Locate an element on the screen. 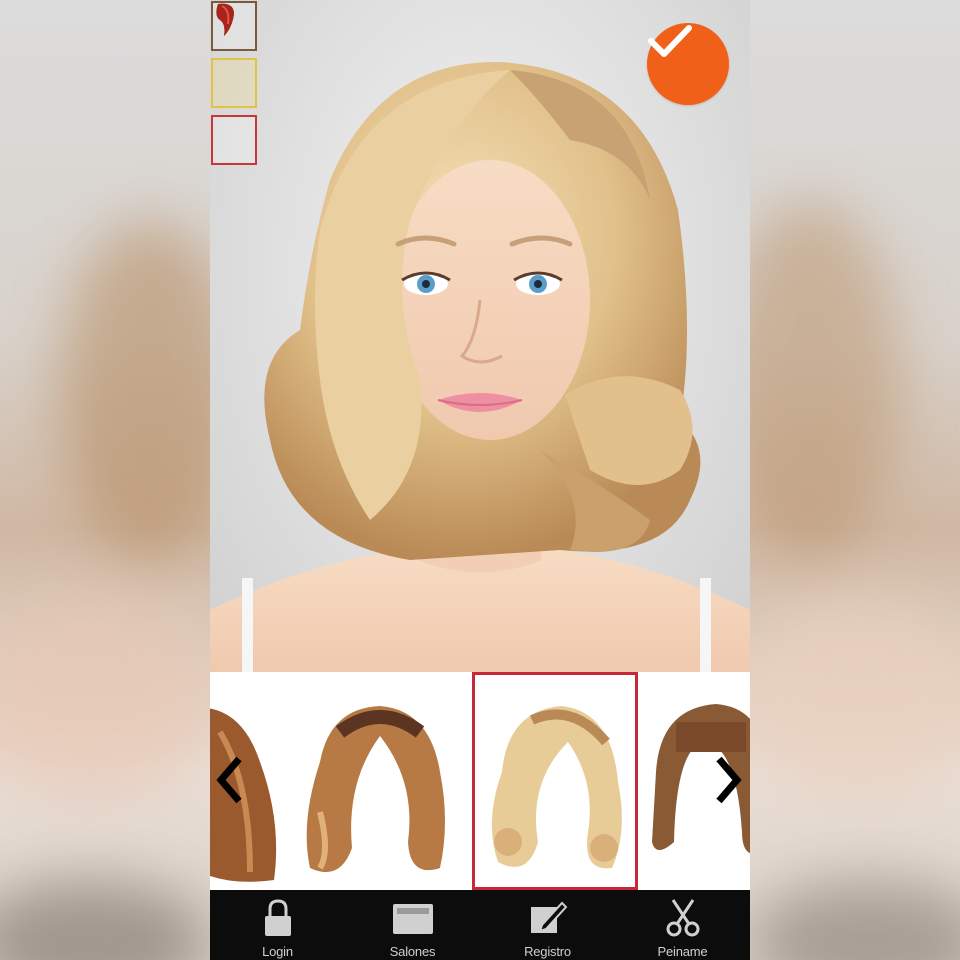  folder-icon is located at coordinates (413, 918).